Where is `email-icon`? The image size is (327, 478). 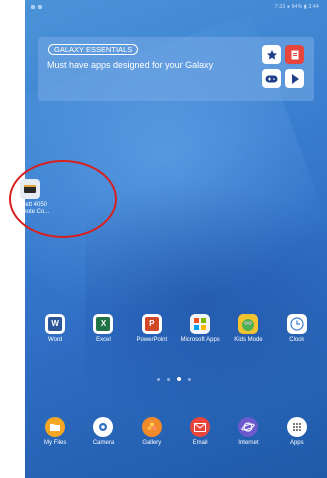 email-icon is located at coordinates (200, 427).